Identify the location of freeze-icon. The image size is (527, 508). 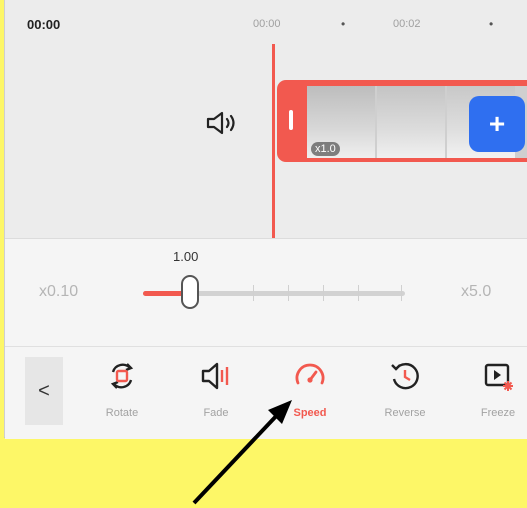
(498, 377).